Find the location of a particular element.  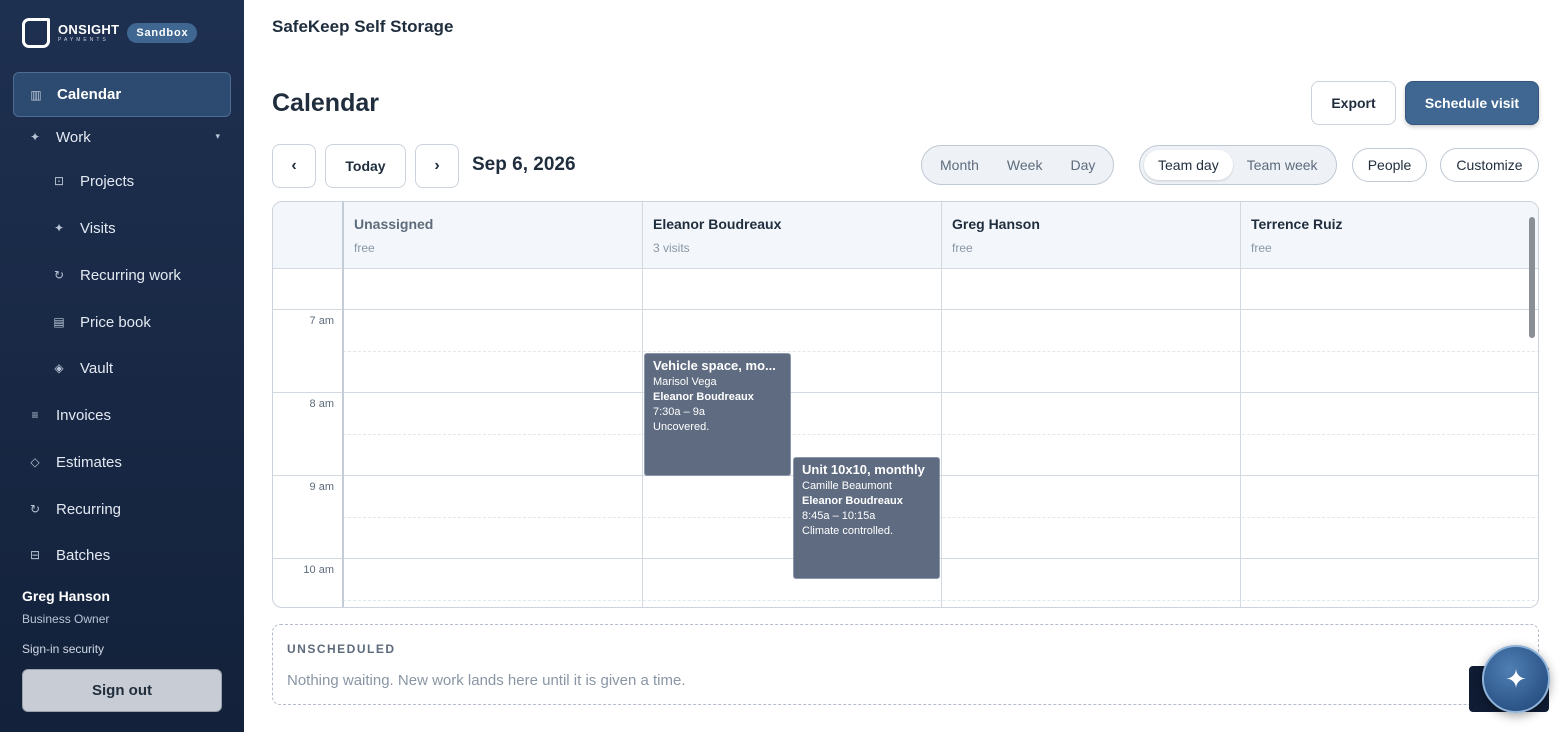

schedule-visit-button: Schedule visit is located at coordinates (1472, 103).